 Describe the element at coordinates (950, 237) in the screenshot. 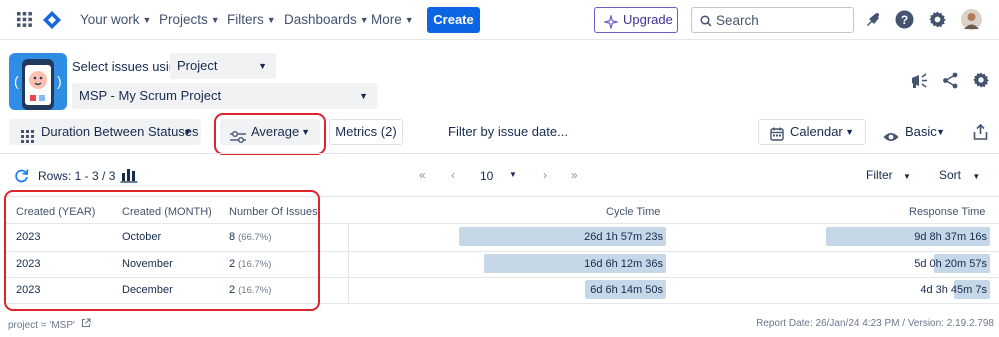

I see `response-time-value: 9d 8h 37m 16s` at that location.